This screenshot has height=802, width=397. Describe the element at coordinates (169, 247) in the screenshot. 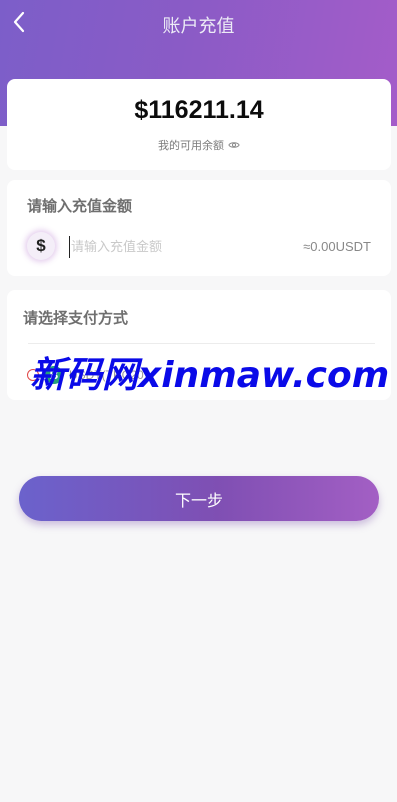

I see `amount-input` at that location.